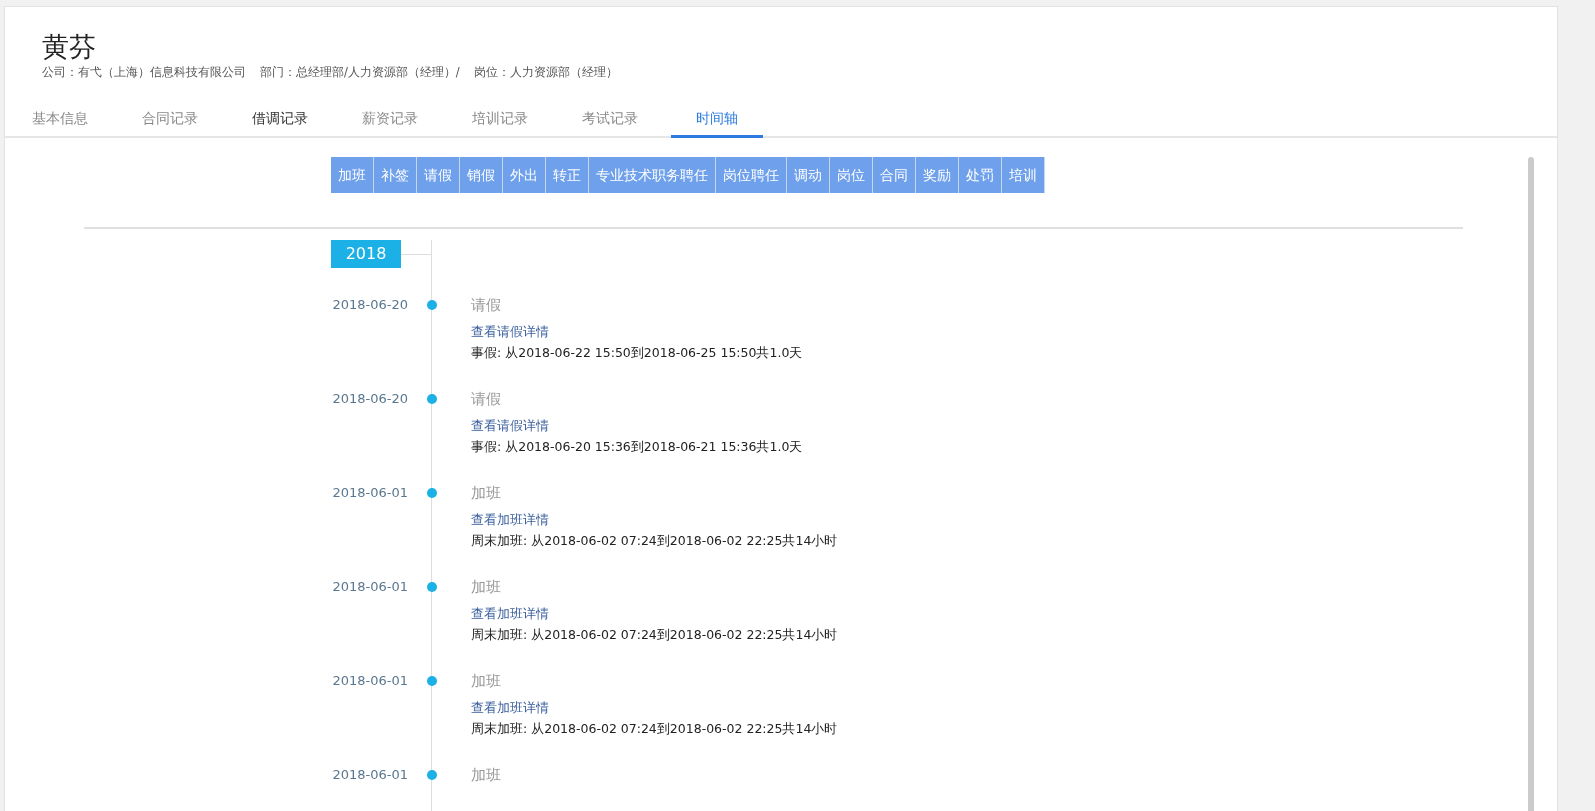  What do you see at coordinates (481, 175) in the screenshot?
I see `filter-button: 销假` at bounding box center [481, 175].